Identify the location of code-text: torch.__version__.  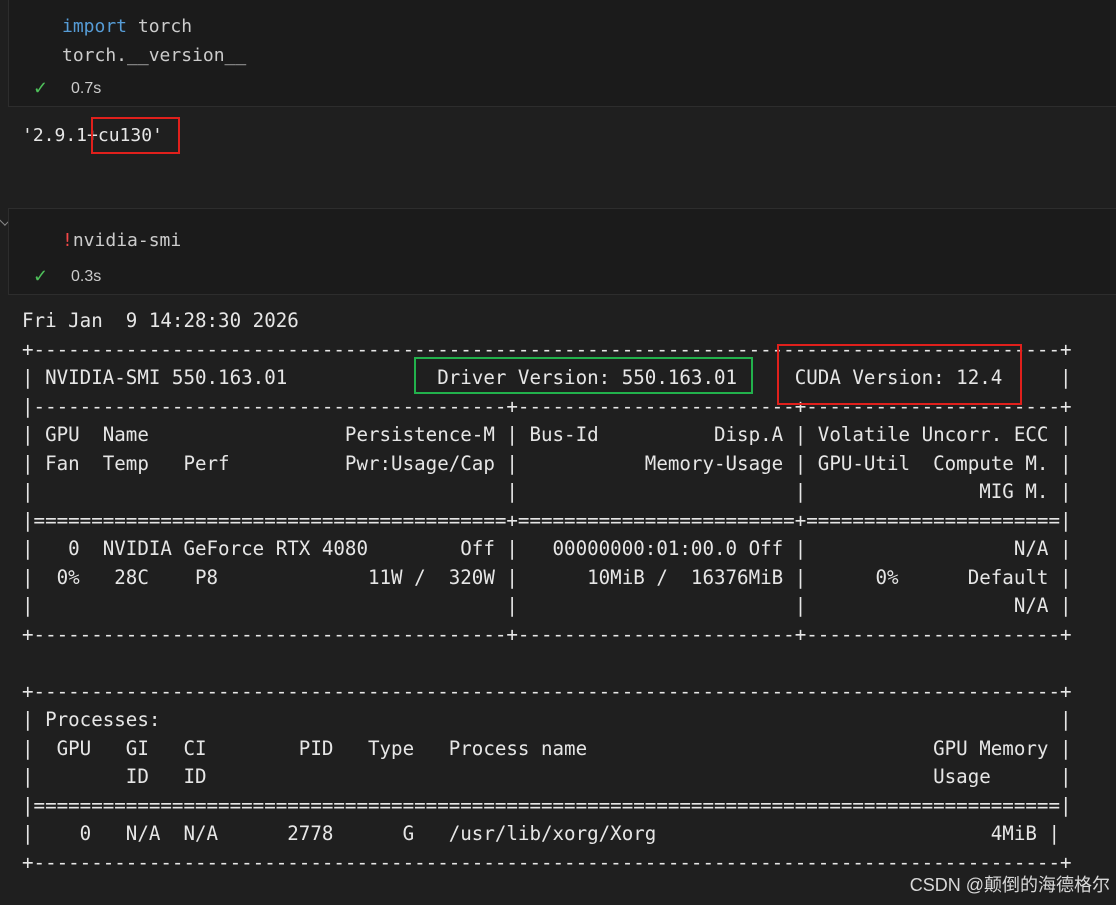
(154, 55).